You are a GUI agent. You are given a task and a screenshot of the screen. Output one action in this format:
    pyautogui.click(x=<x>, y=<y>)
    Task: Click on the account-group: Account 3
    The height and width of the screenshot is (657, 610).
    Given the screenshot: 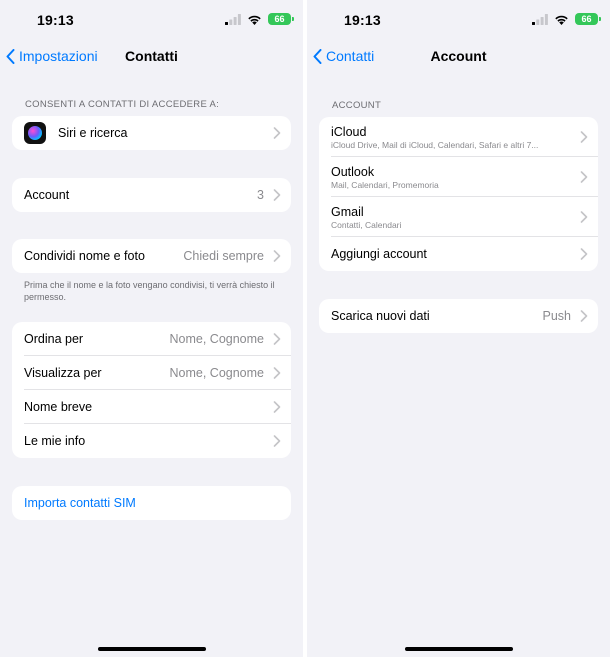 What is the action you would take?
    pyautogui.click(x=151, y=195)
    